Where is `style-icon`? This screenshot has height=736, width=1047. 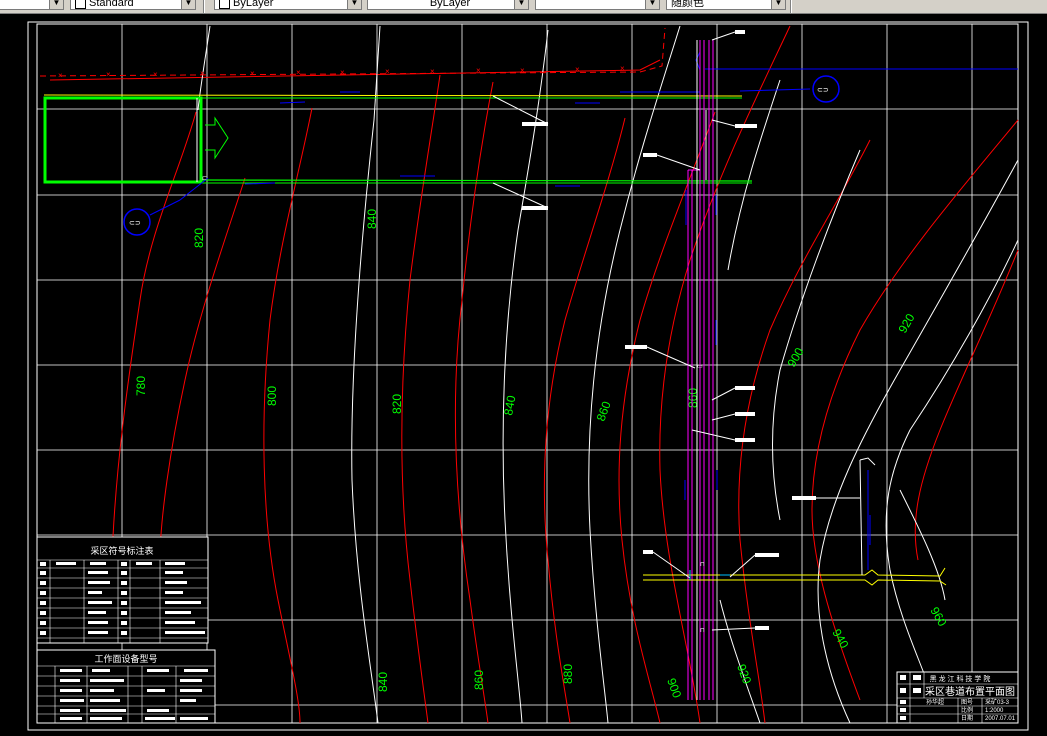
style-icon is located at coordinates (80, 4).